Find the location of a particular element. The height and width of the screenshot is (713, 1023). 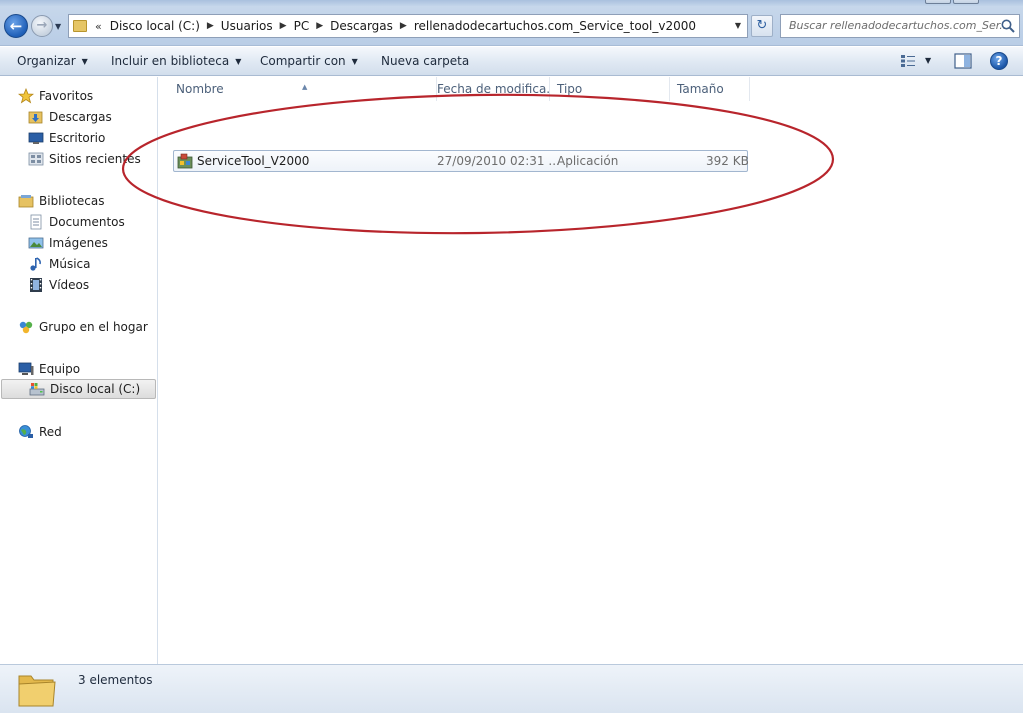

recent-pages-dropdown: ▼ is located at coordinates (58, 26).